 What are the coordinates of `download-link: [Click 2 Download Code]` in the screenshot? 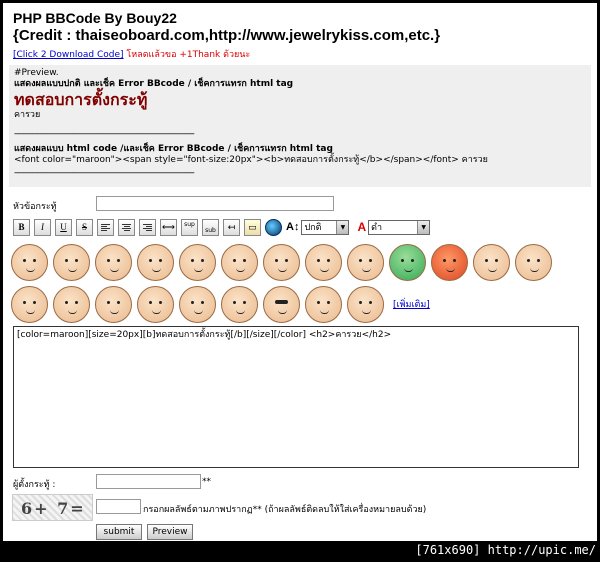 It's located at (68, 55).